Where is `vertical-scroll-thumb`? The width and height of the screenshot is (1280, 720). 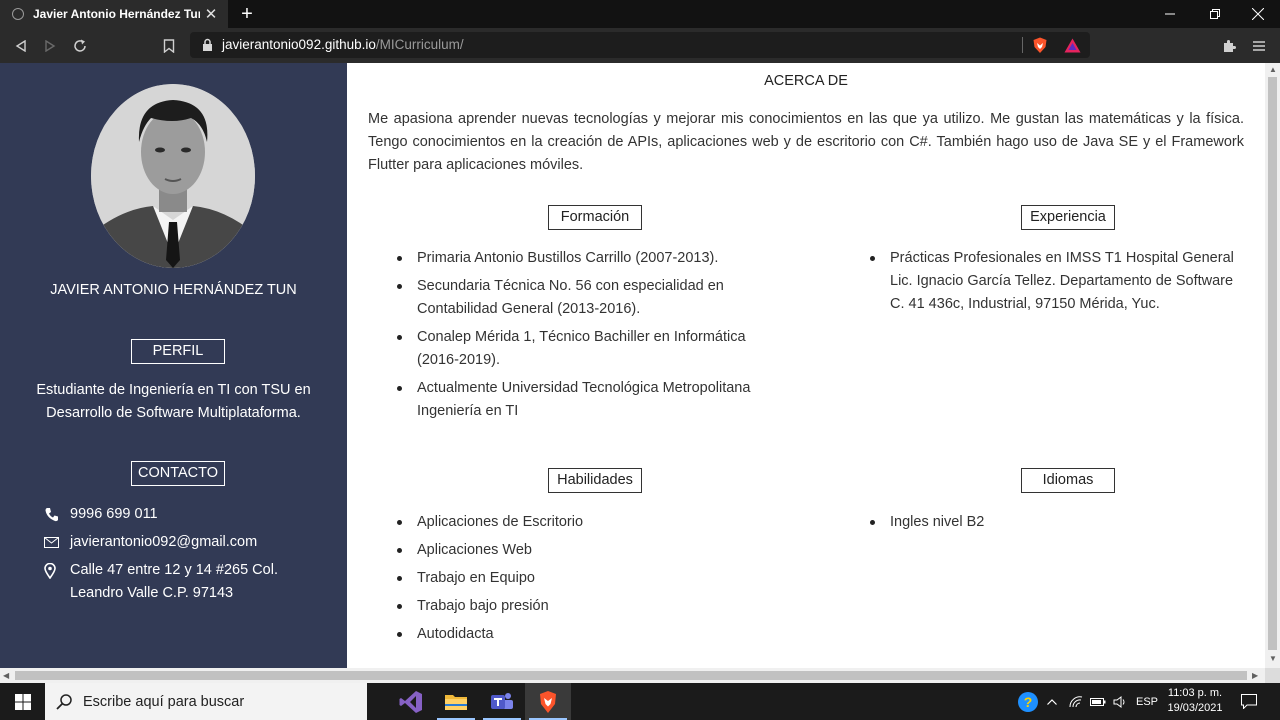 vertical-scroll-thumb is located at coordinates (1272, 363).